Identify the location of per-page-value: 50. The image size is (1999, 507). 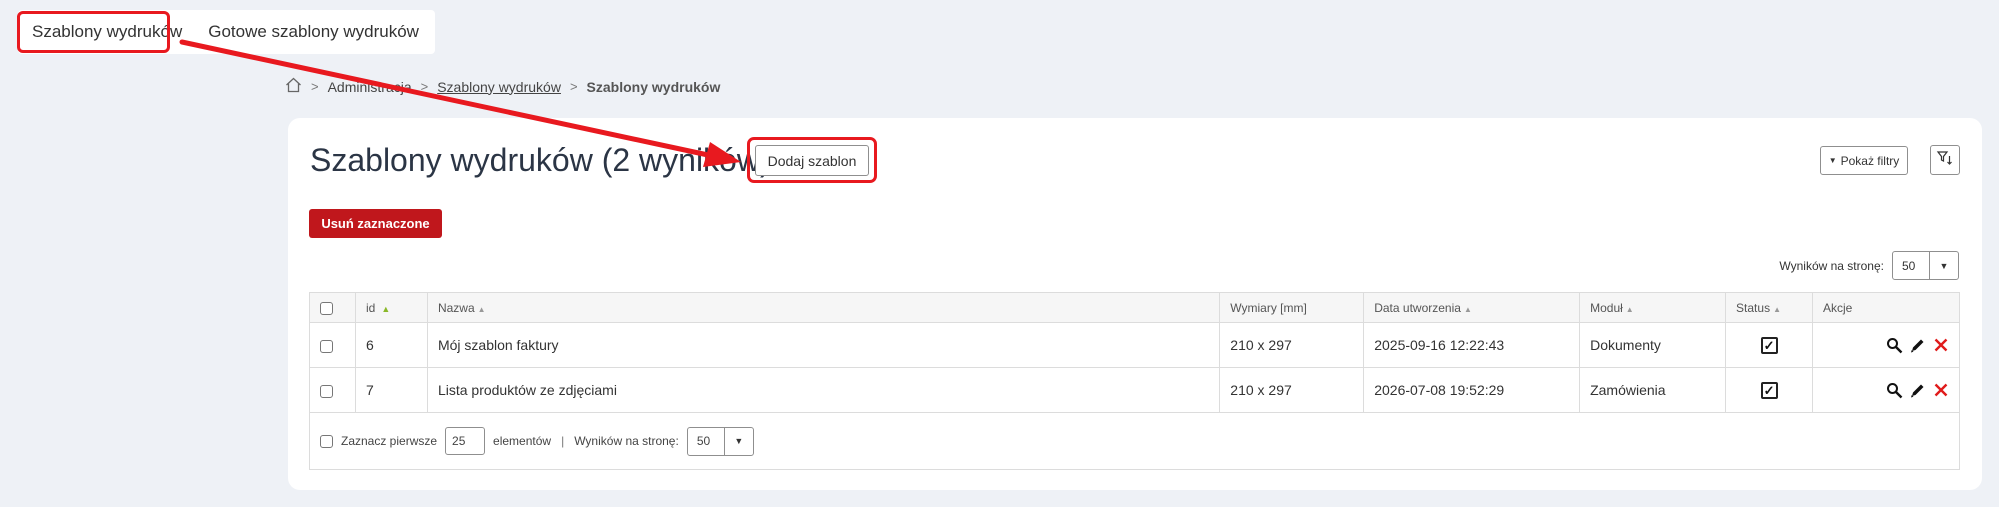
(1909, 265).